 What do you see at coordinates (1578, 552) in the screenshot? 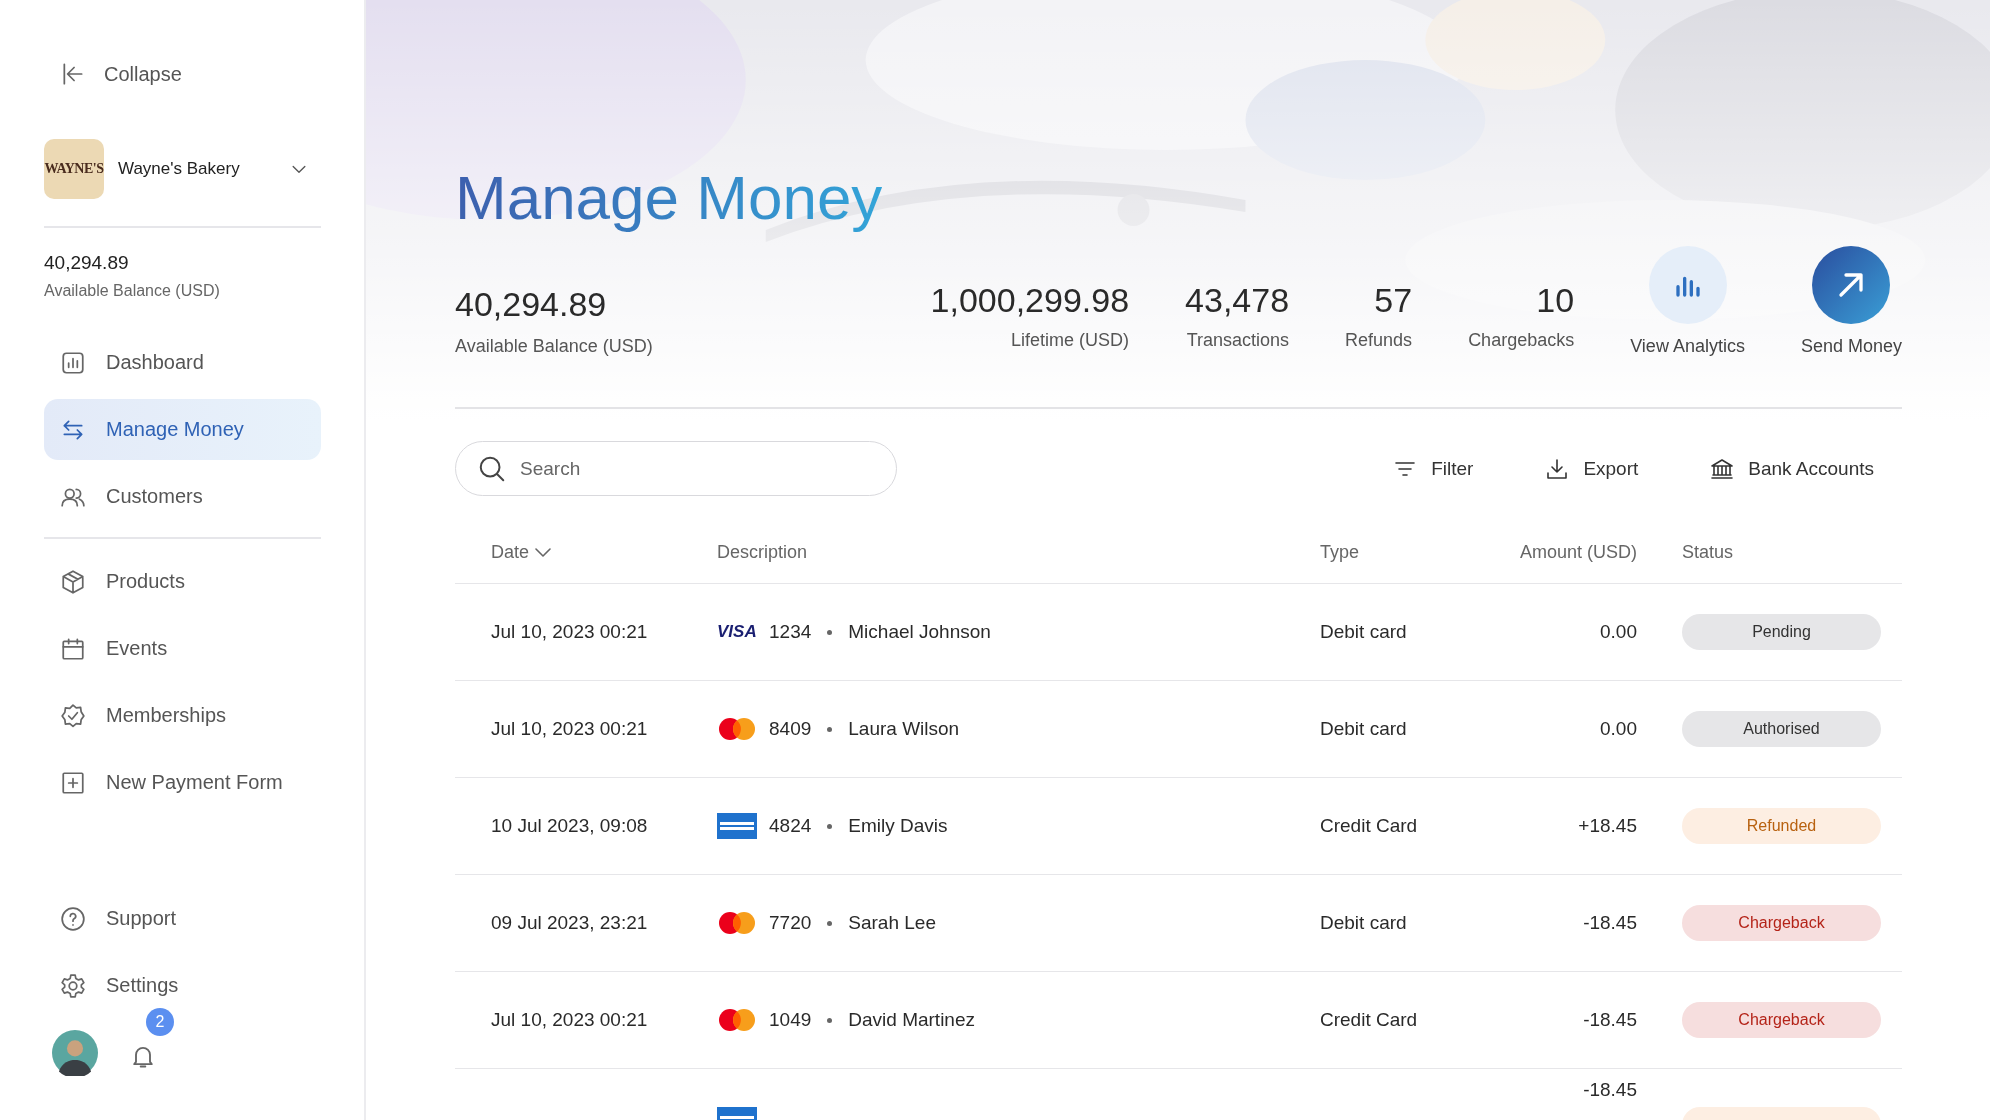
I see `column-header: Amount (USD)` at bounding box center [1578, 552].